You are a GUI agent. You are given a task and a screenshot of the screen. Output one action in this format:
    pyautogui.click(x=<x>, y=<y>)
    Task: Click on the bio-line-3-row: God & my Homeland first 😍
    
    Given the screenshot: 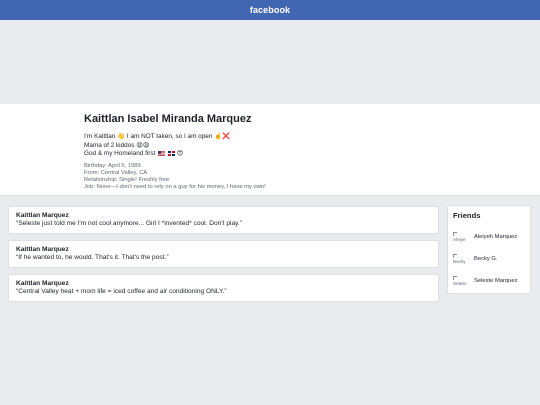 What is the action you would take?
    pyautogui.click(x=304, y=154)
    